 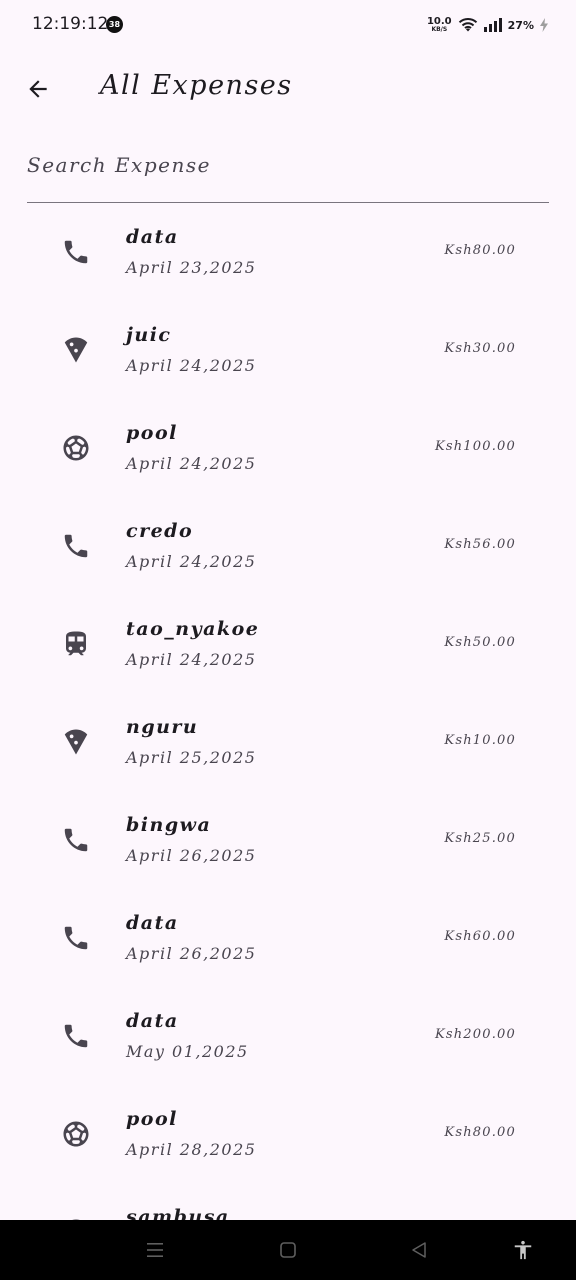 I want to click on expense-list-item: data May 01,2025 Ksh200.00, so click(x=288, y=1037).